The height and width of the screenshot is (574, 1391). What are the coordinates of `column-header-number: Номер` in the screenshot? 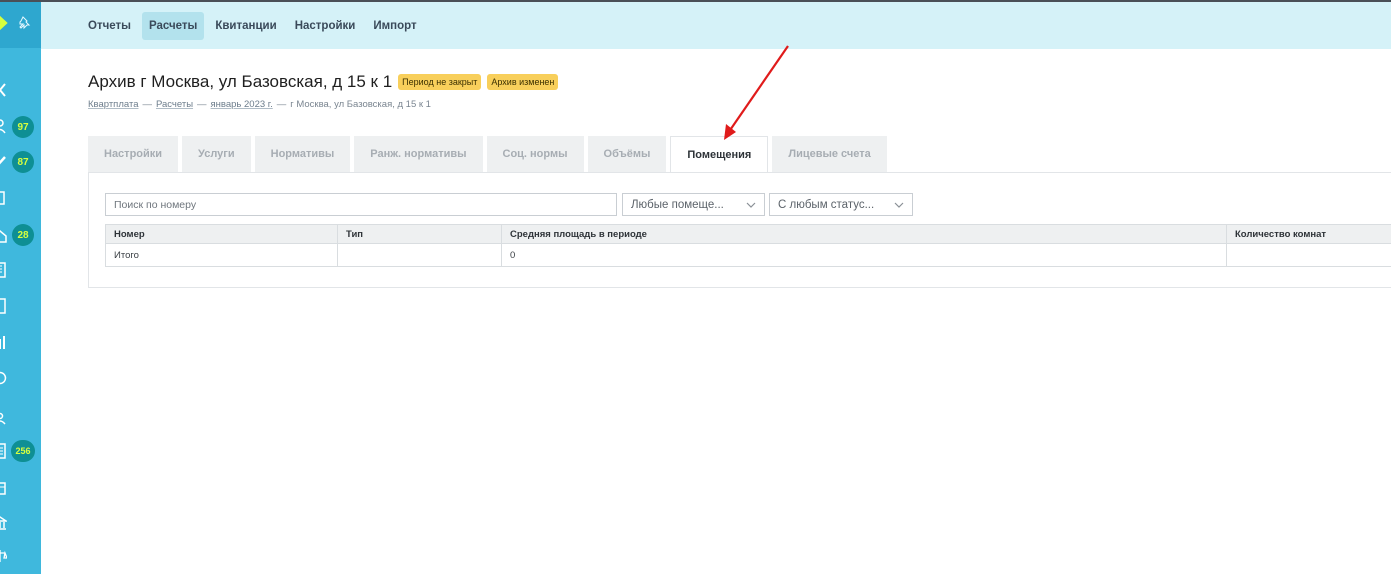 It's located at (221, 234).